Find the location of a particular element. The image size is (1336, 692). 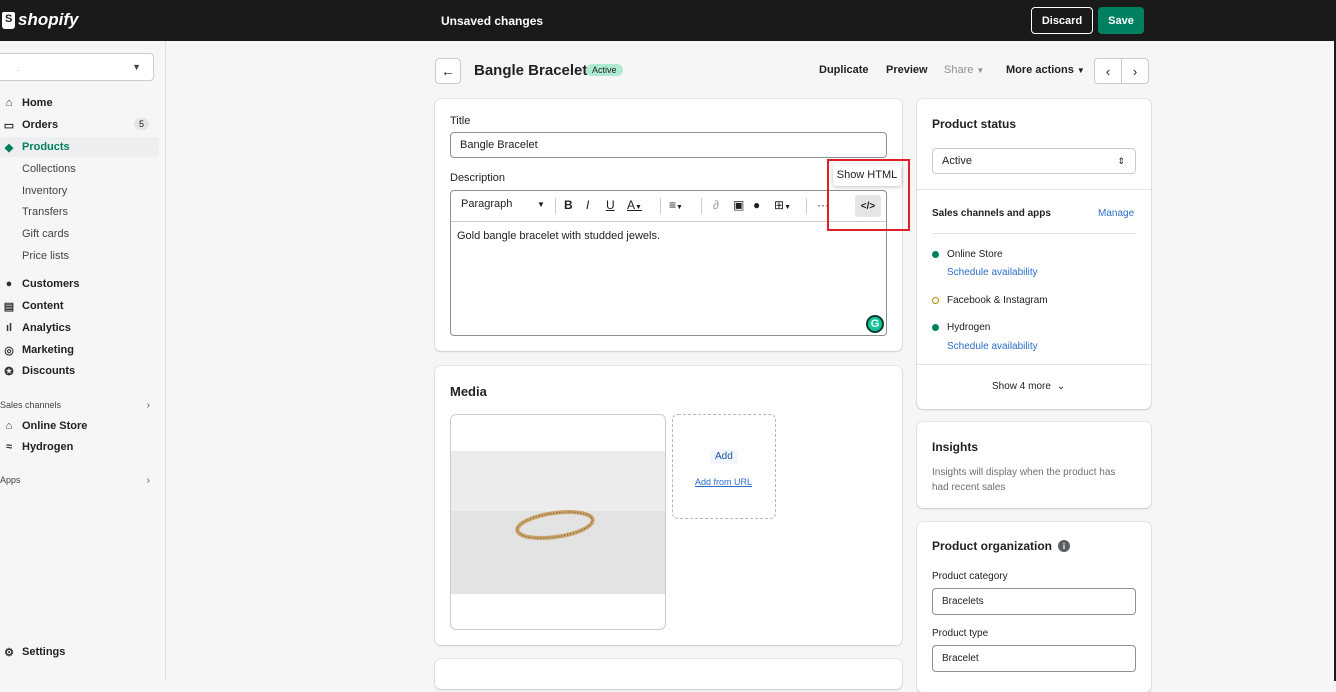

store-icon: ⌂ is located at coordinates (9, 426).